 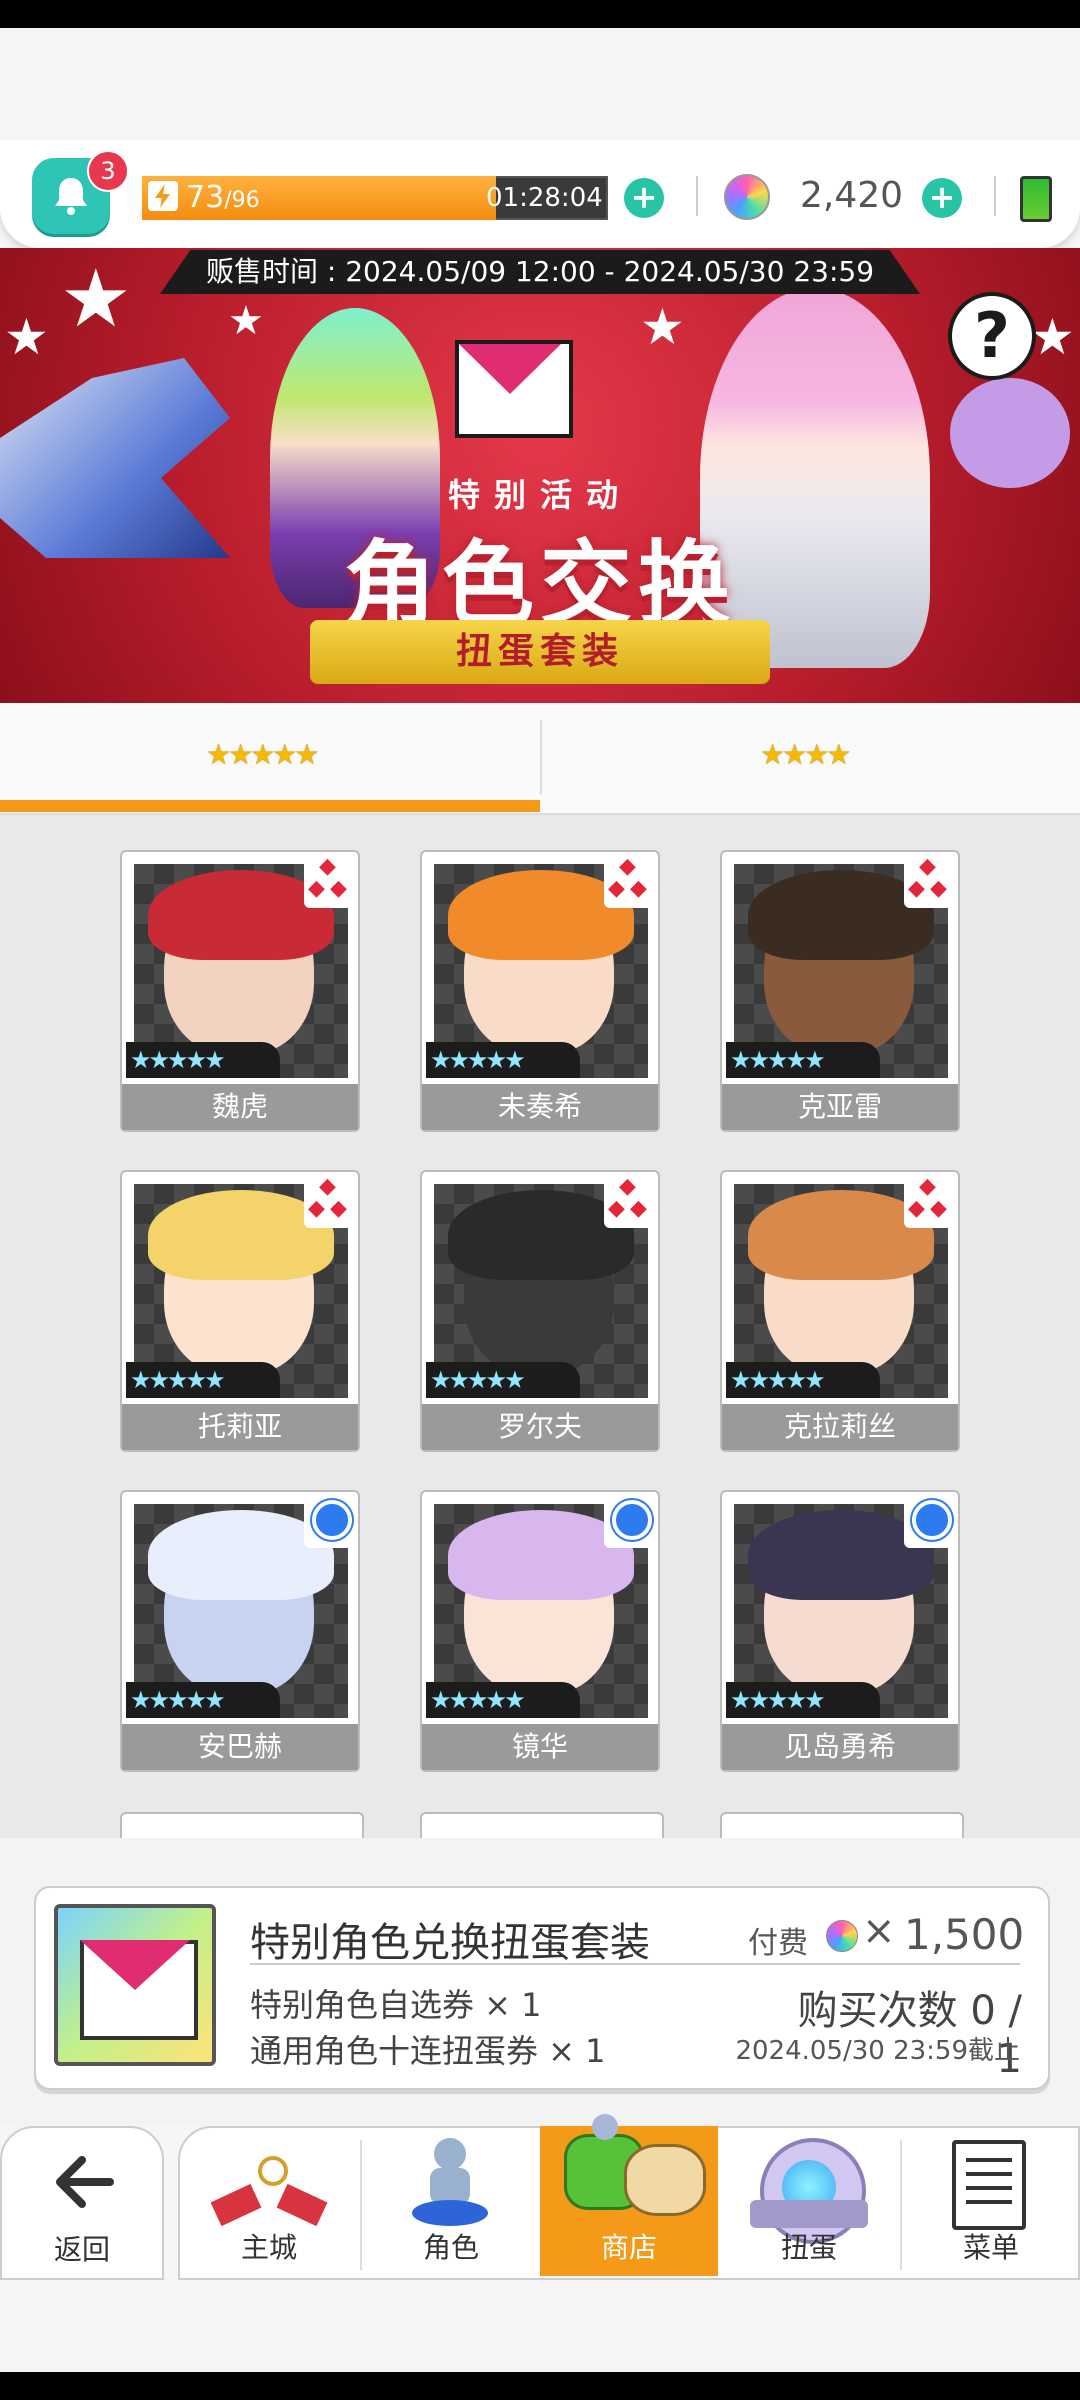 What do you see at coordinates (840, 1427) in the screenshot?
I see `character-name: 克拉莉丝` at bounding box center [840, 1427].